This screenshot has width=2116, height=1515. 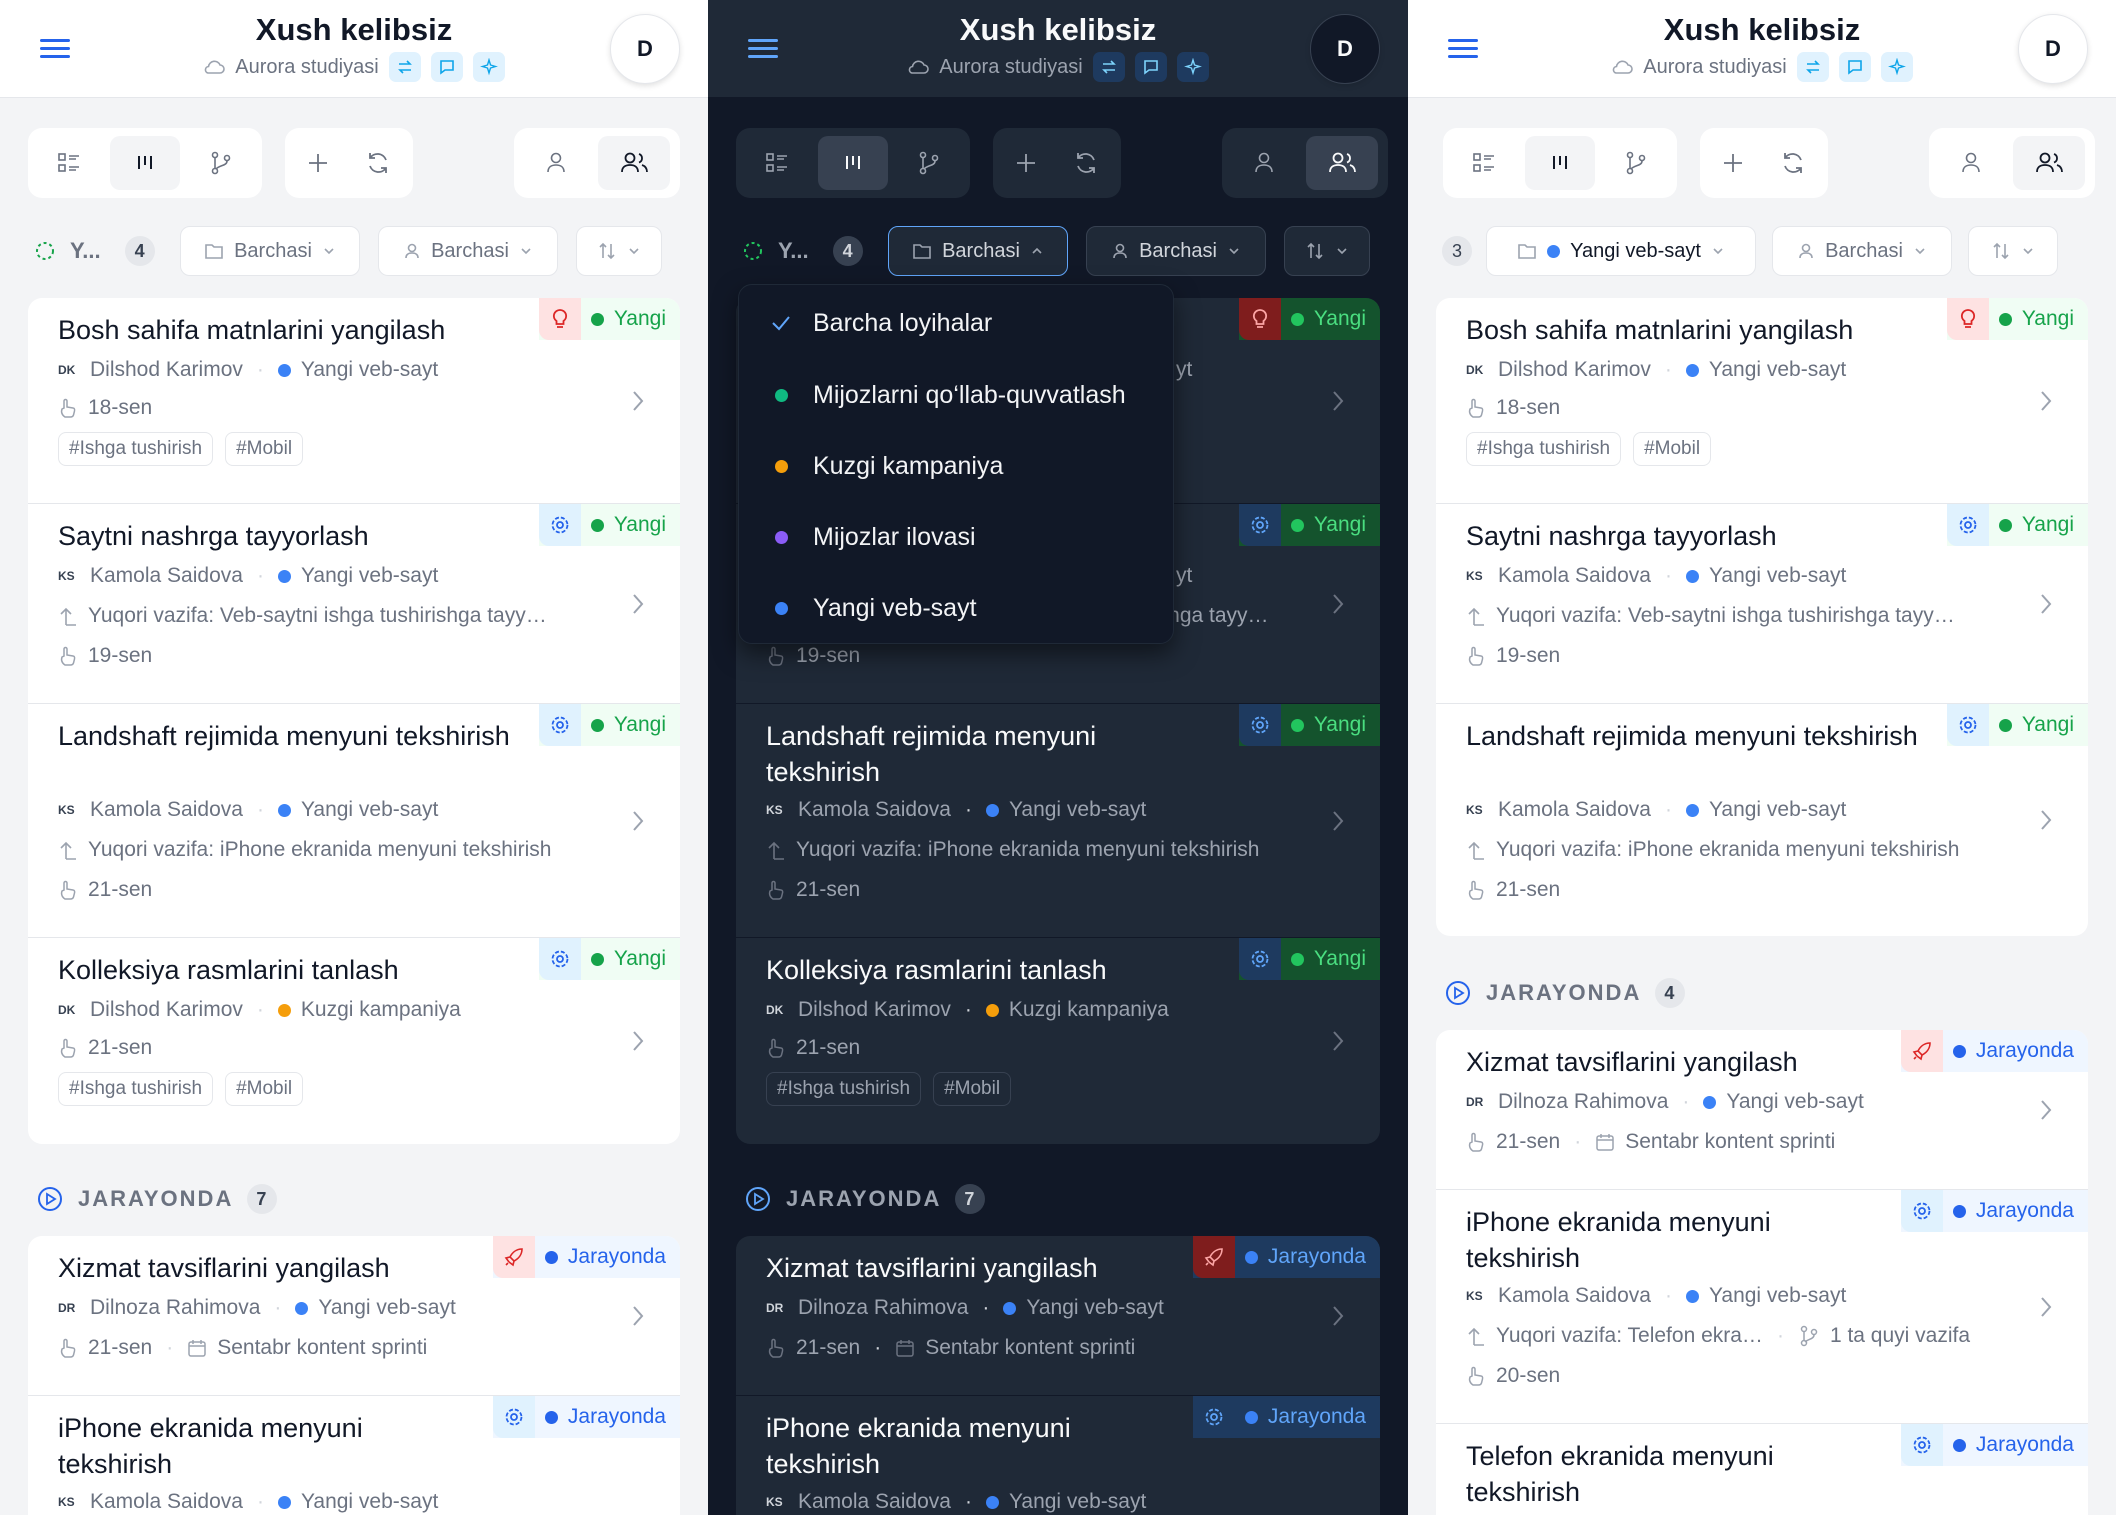 What do you see at coordinates (1967, 319) in the screenshot?
I see `lightbulb-icon` at bounding box center [1967, 319].